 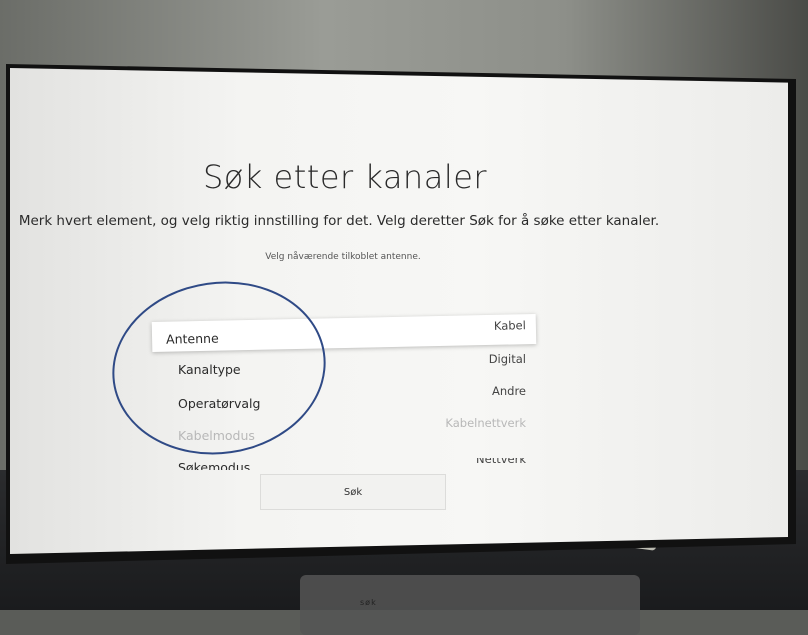 What do you see at coordinates (501, 462) in the screenshot?
I see `menu-item-value: Nettverk` at bounding box center [501, 462].